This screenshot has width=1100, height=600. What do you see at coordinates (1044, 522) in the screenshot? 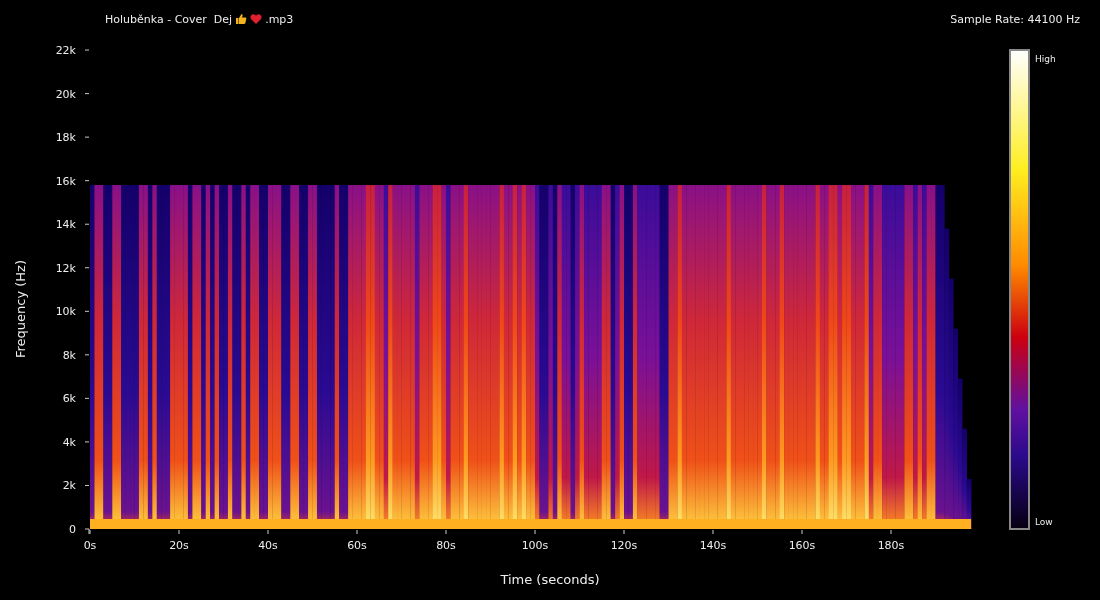
I see `low-label: Low` at bounding box center [1044, 522].